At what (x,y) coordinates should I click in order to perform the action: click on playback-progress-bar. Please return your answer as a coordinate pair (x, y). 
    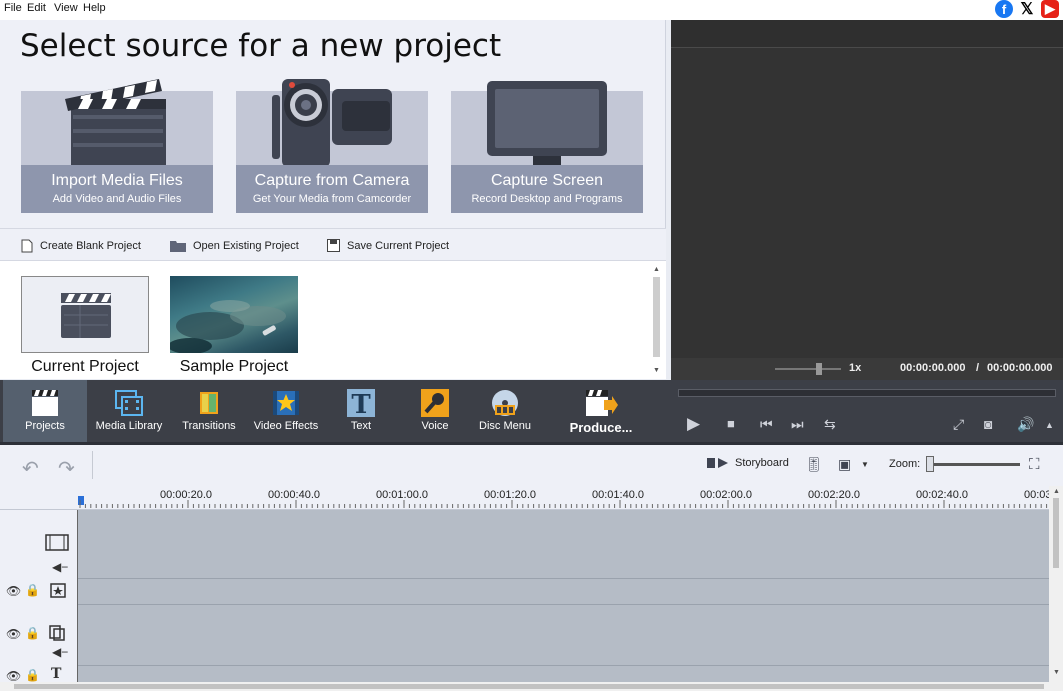
    Looking at the image, I should click on (867, 393).